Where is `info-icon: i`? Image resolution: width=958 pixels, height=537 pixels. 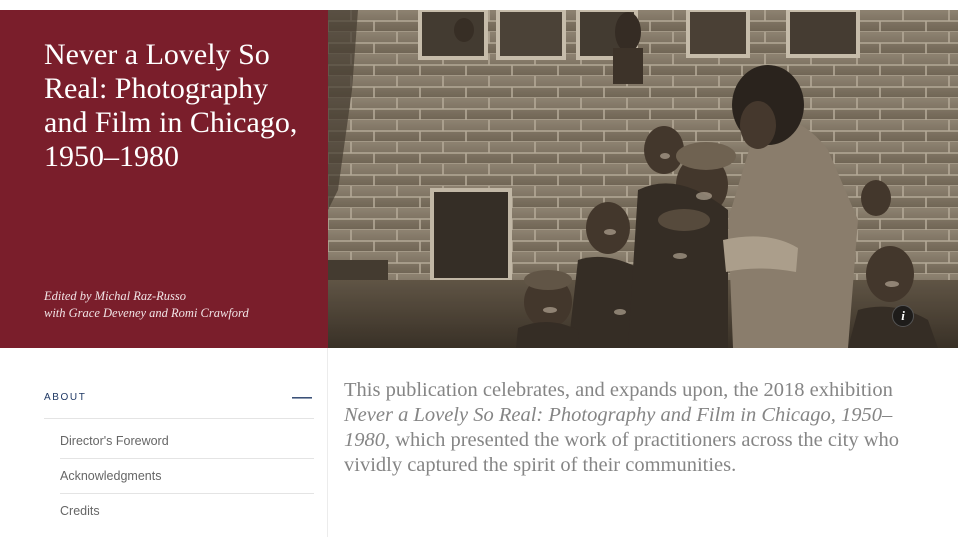 info-icon: i is located at coordinates (903, 316).